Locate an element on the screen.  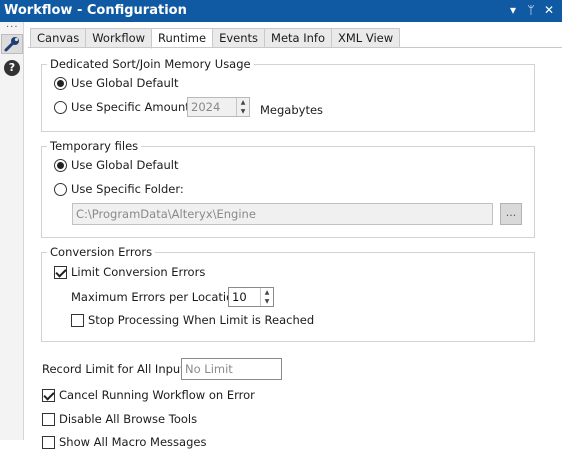
record-limit-label: Record Limit for All Inputs: is located at coordinates (118, 369).